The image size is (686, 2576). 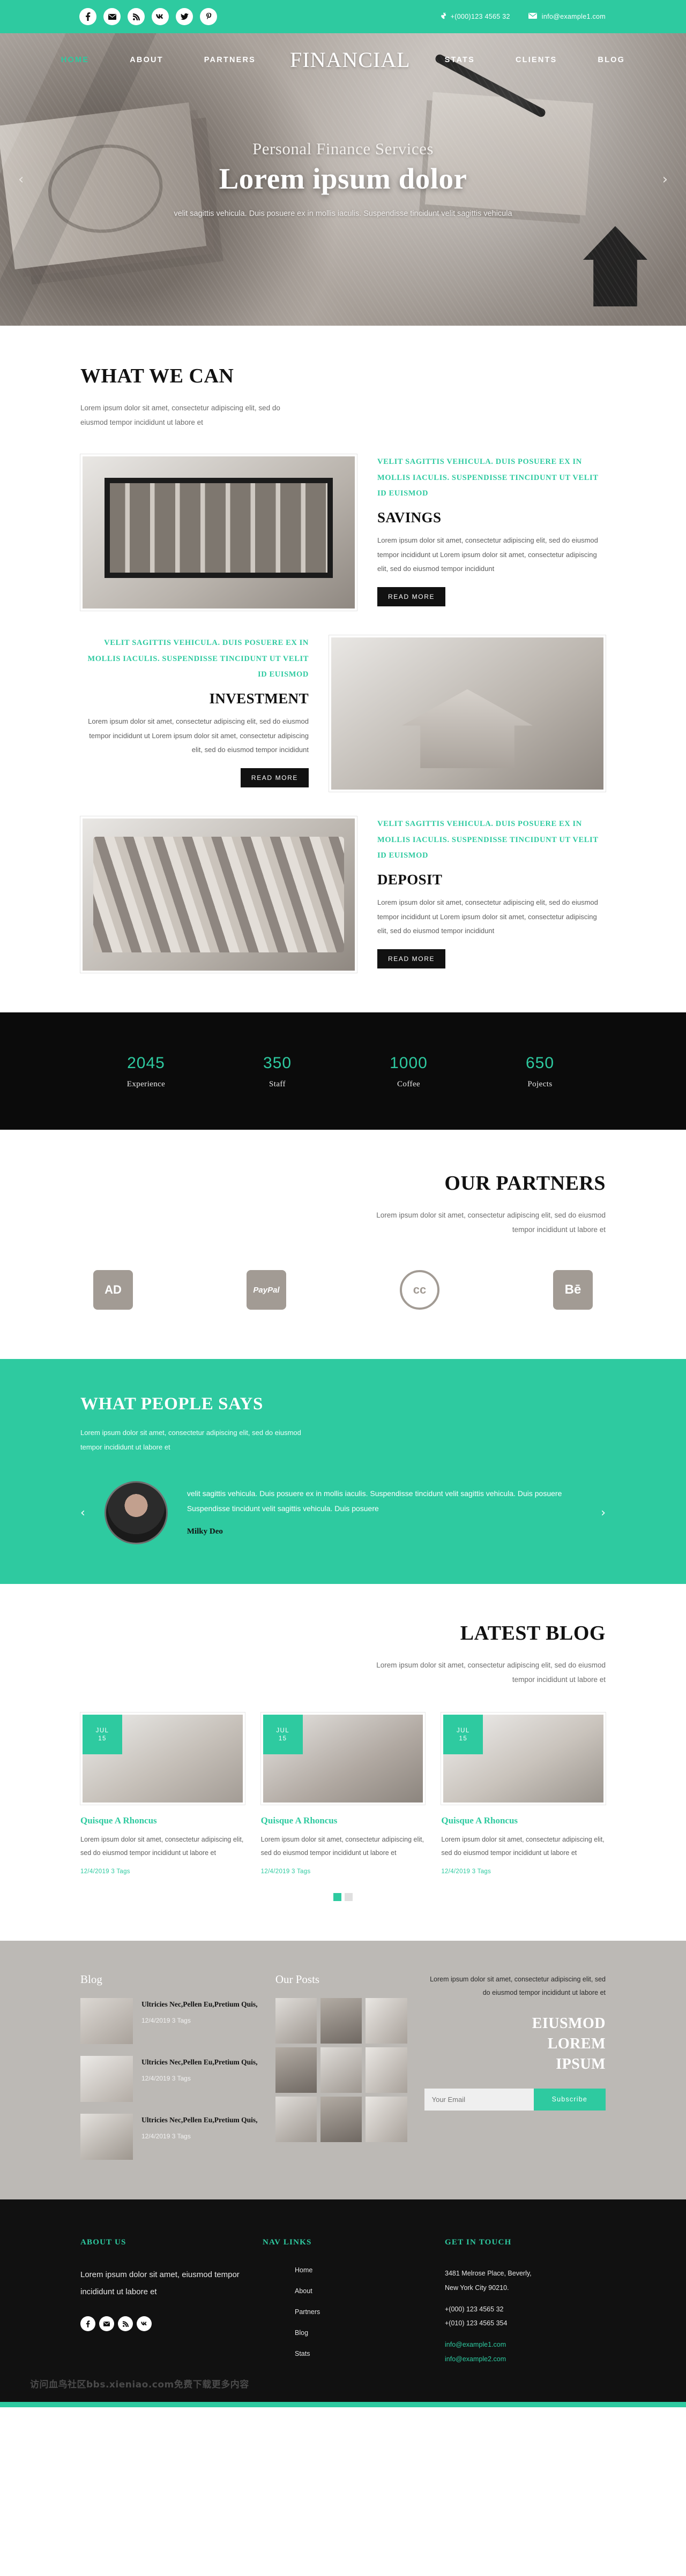 I want to click on pinterest-icon, so click(x=208, y=16).